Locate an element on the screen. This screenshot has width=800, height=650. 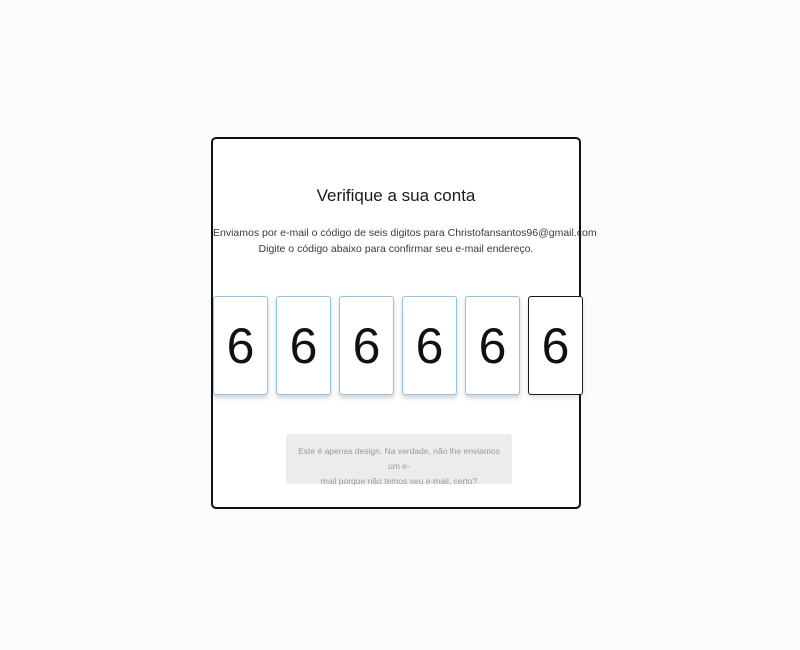
code-digit-6: 6 is located at coordinates (555, 345).